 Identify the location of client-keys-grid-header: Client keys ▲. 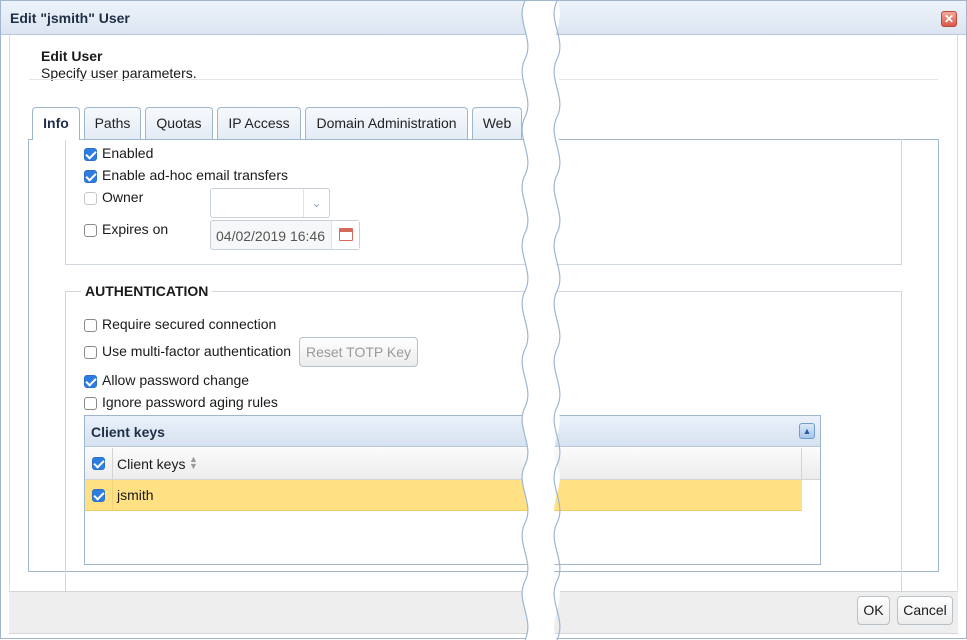
(452, 431).